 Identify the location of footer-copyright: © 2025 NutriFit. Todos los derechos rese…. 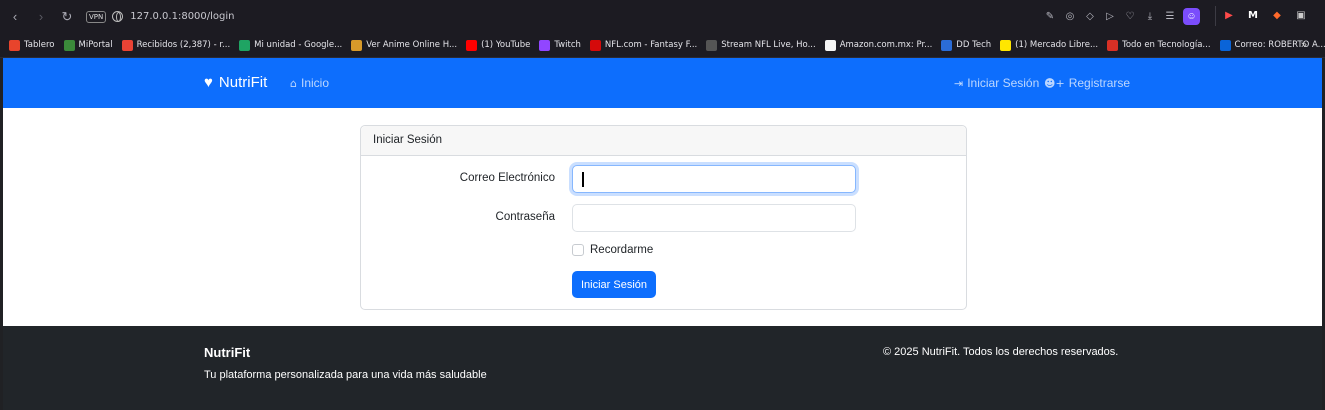
(1001, 352).